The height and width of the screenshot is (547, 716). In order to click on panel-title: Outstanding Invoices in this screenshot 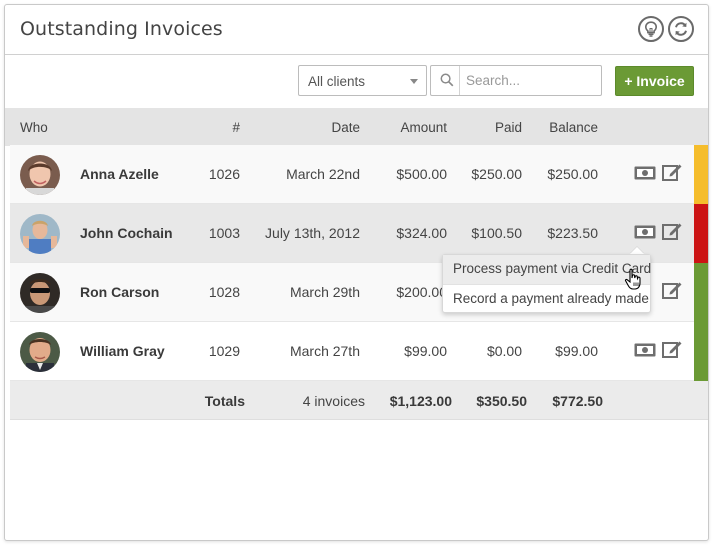, I will do `click(121, 29)`.